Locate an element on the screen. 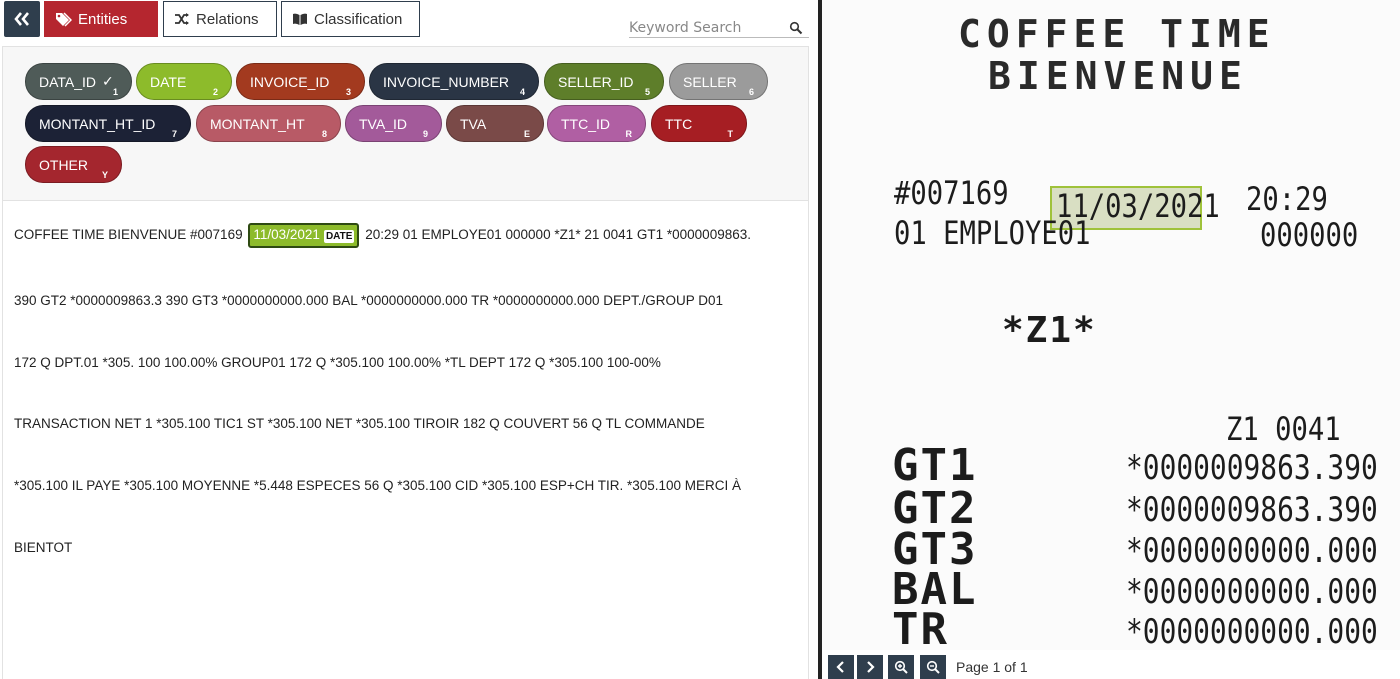 The image size is (1400, 679). tab-classification: Classification is located at coordinates (350, 19).